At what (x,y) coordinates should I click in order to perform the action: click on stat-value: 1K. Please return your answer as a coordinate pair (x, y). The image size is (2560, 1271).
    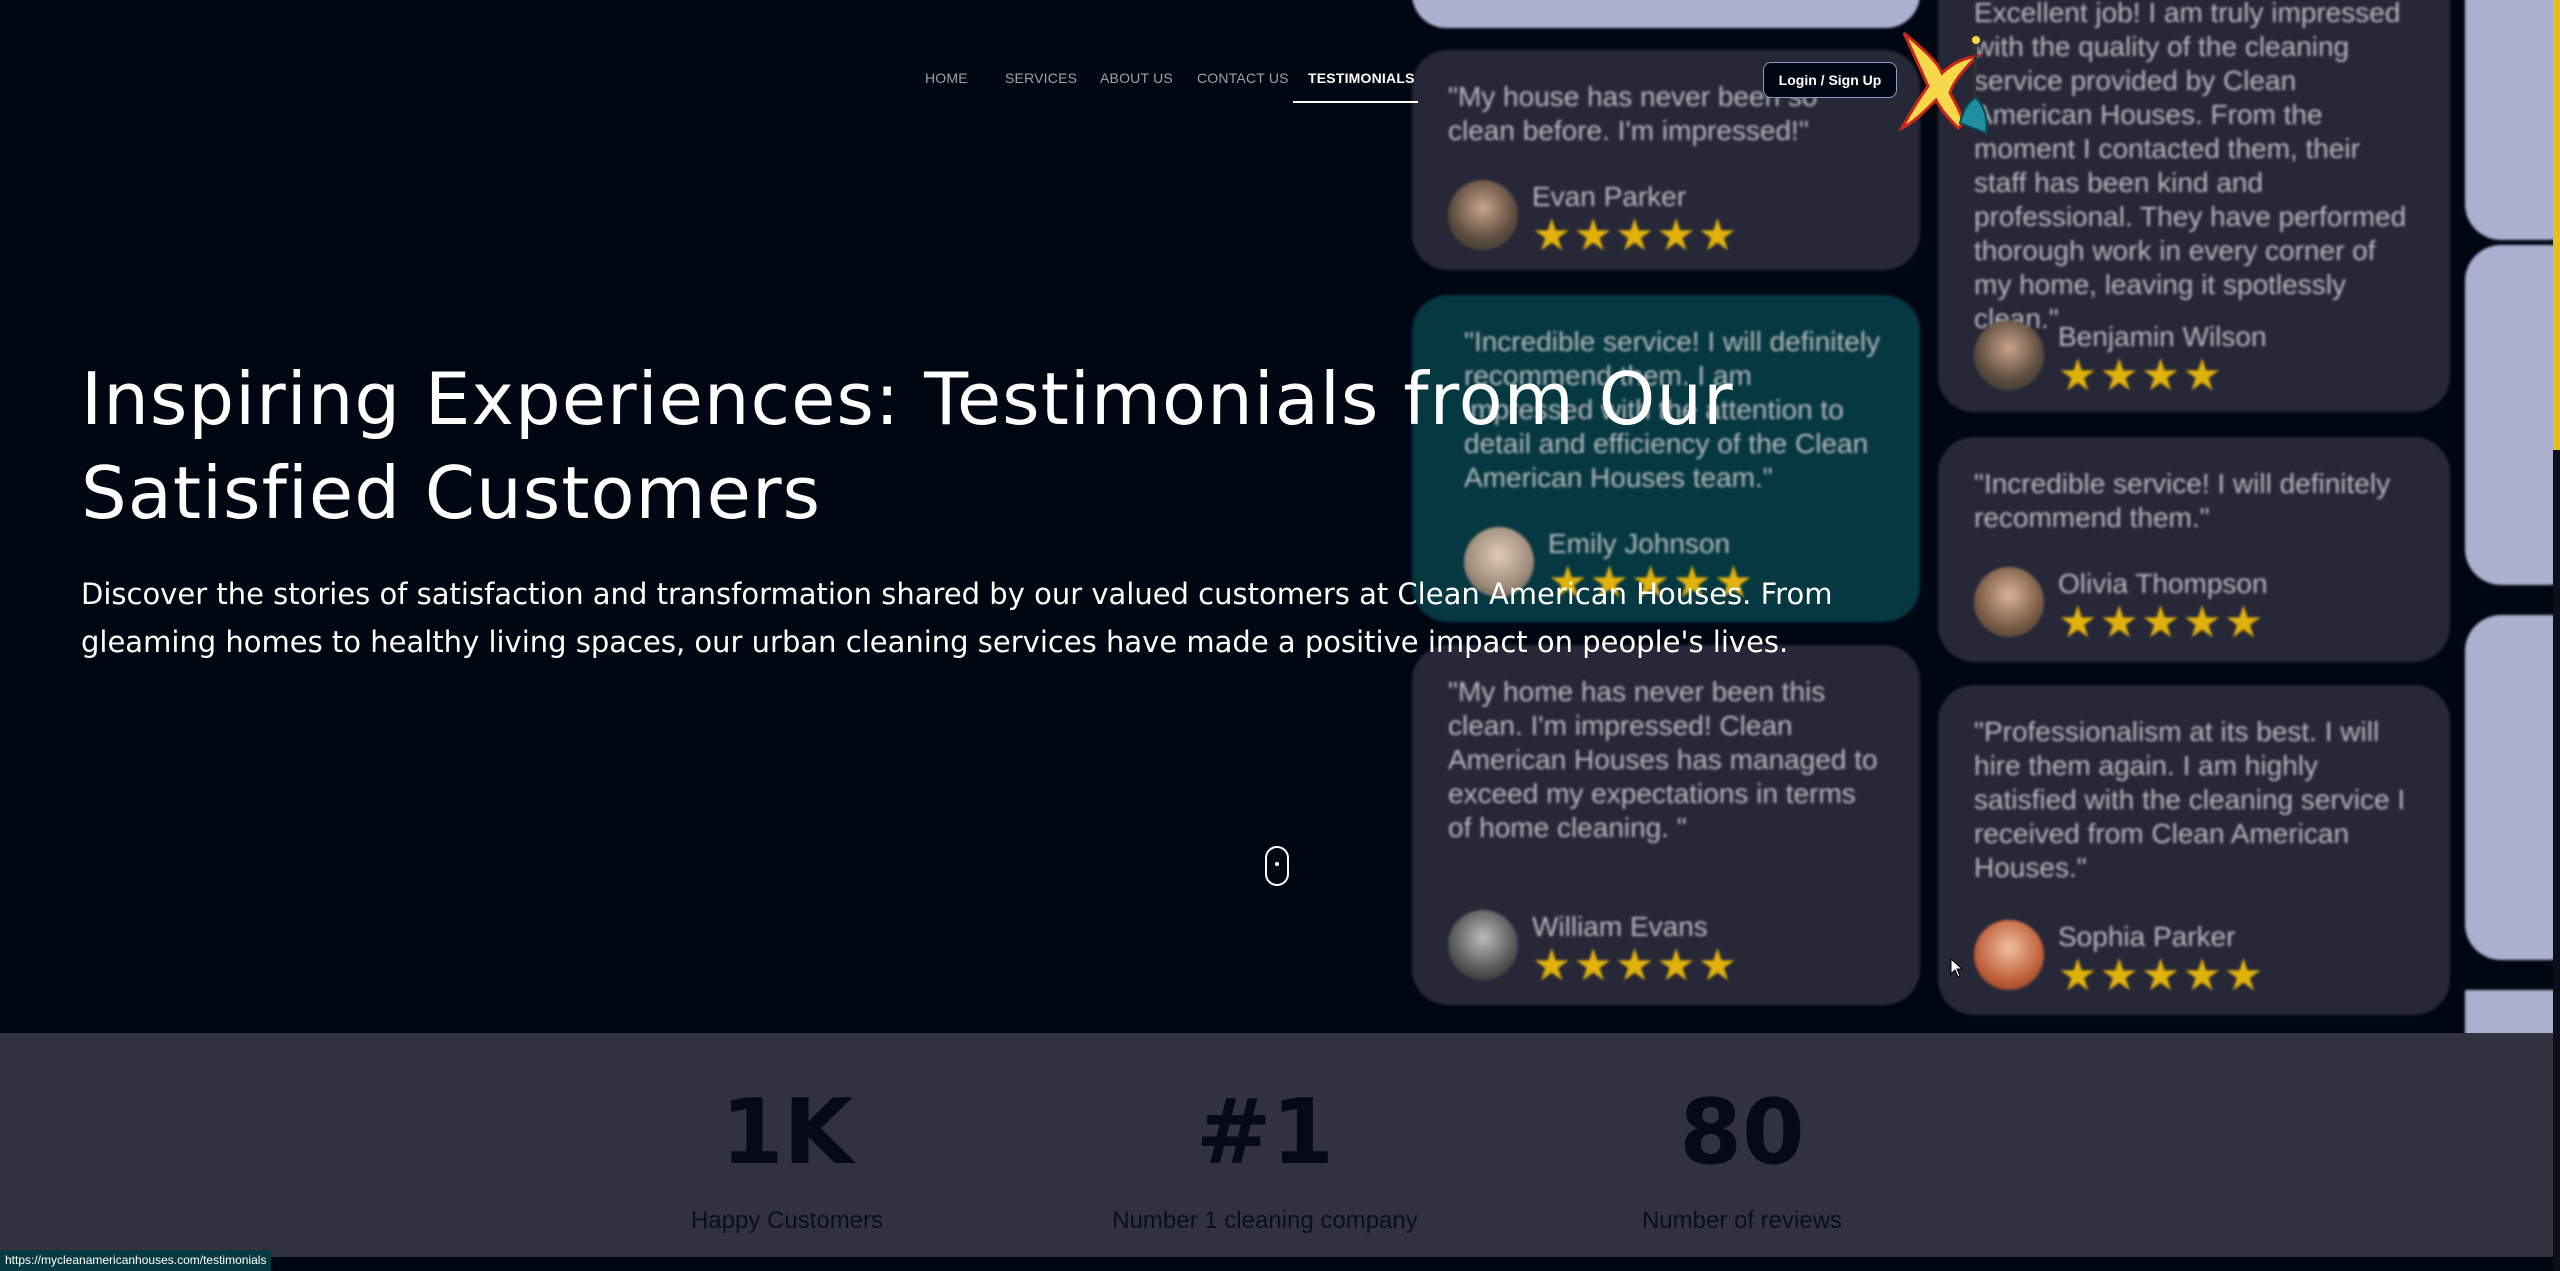
    Looking at the image, I should click on (787, 1132).